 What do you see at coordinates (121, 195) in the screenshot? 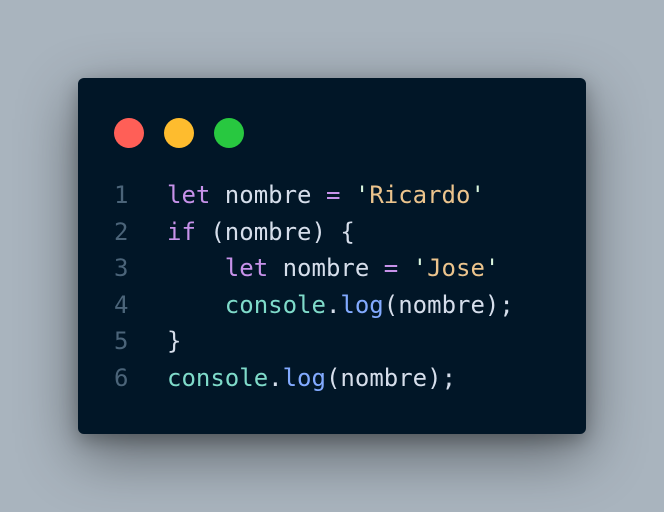
I see `line-number: 1` at bounding box center [121, 195].